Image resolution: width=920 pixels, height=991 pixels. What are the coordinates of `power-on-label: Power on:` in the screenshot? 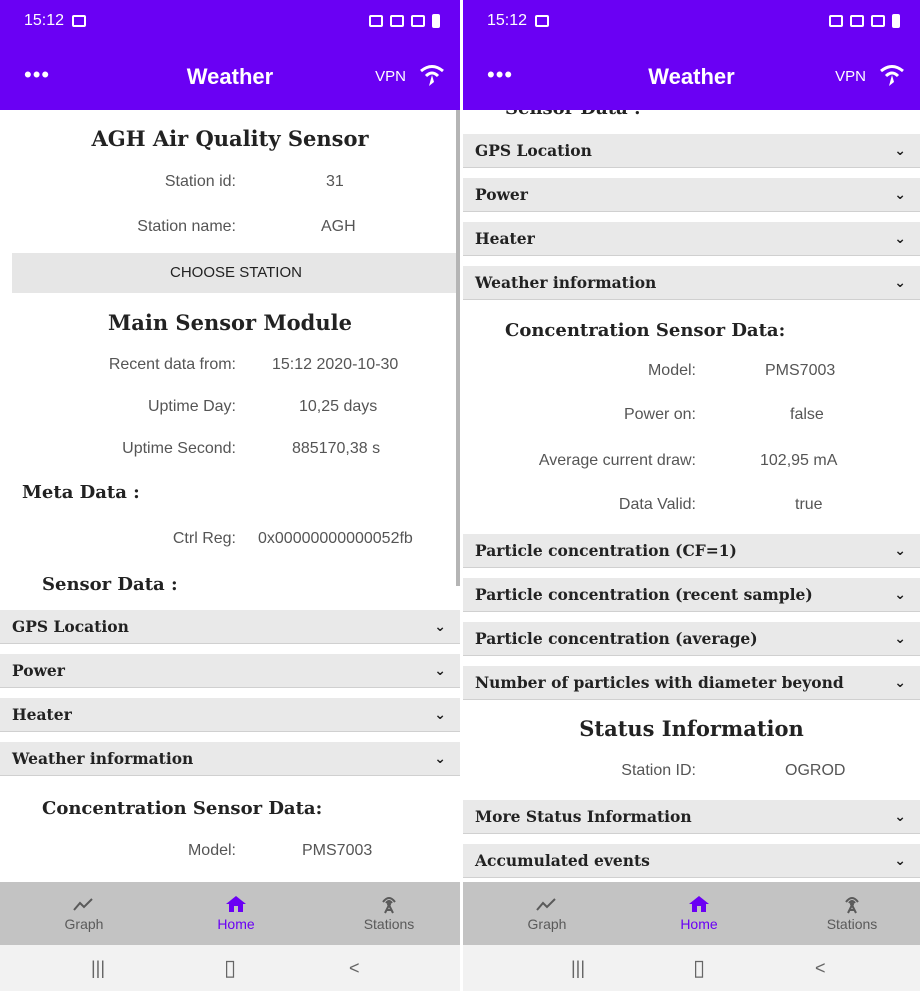 It's located at (659, 414).